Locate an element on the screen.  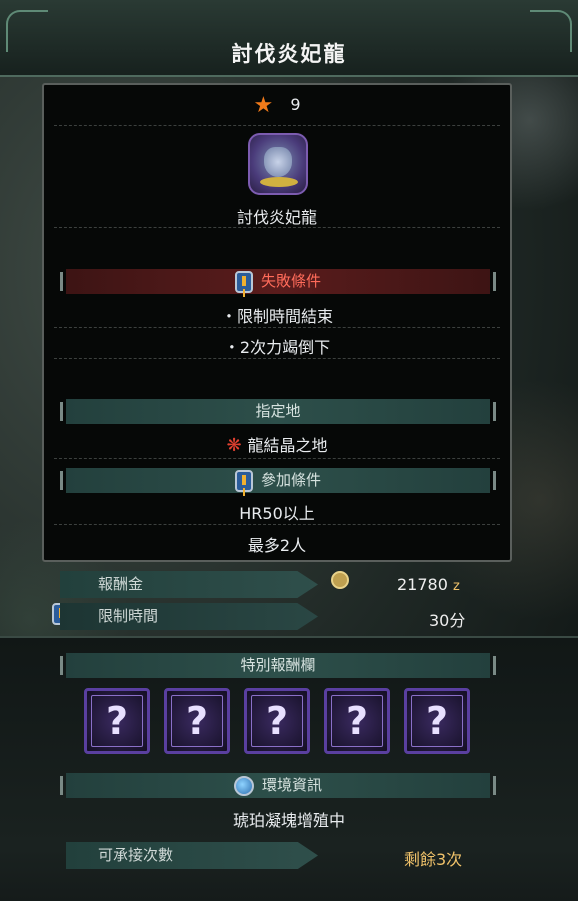
star-icon: ★ is located at coordinates (263, 105).